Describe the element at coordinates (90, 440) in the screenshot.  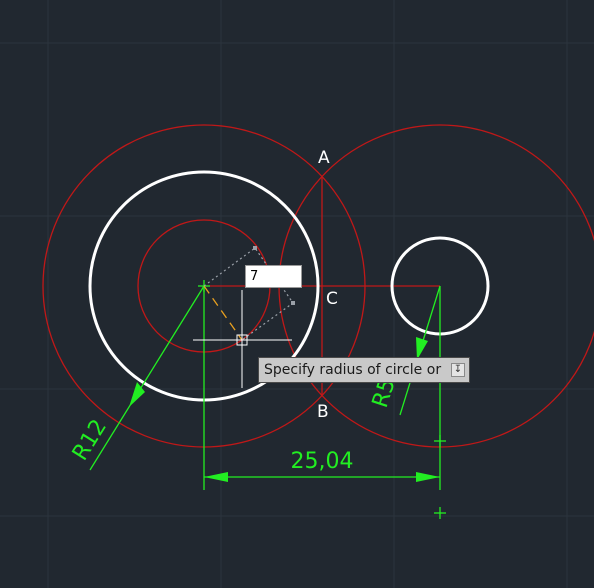
I see `radius-left-text: R12` at that location.